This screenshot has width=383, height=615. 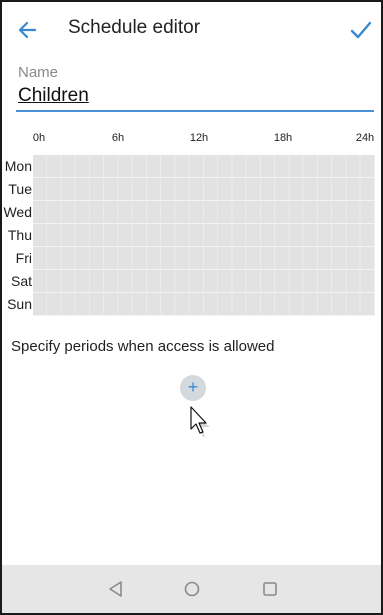 I want to click on app-bar: Schedule editor, so click(x=191, y=30).